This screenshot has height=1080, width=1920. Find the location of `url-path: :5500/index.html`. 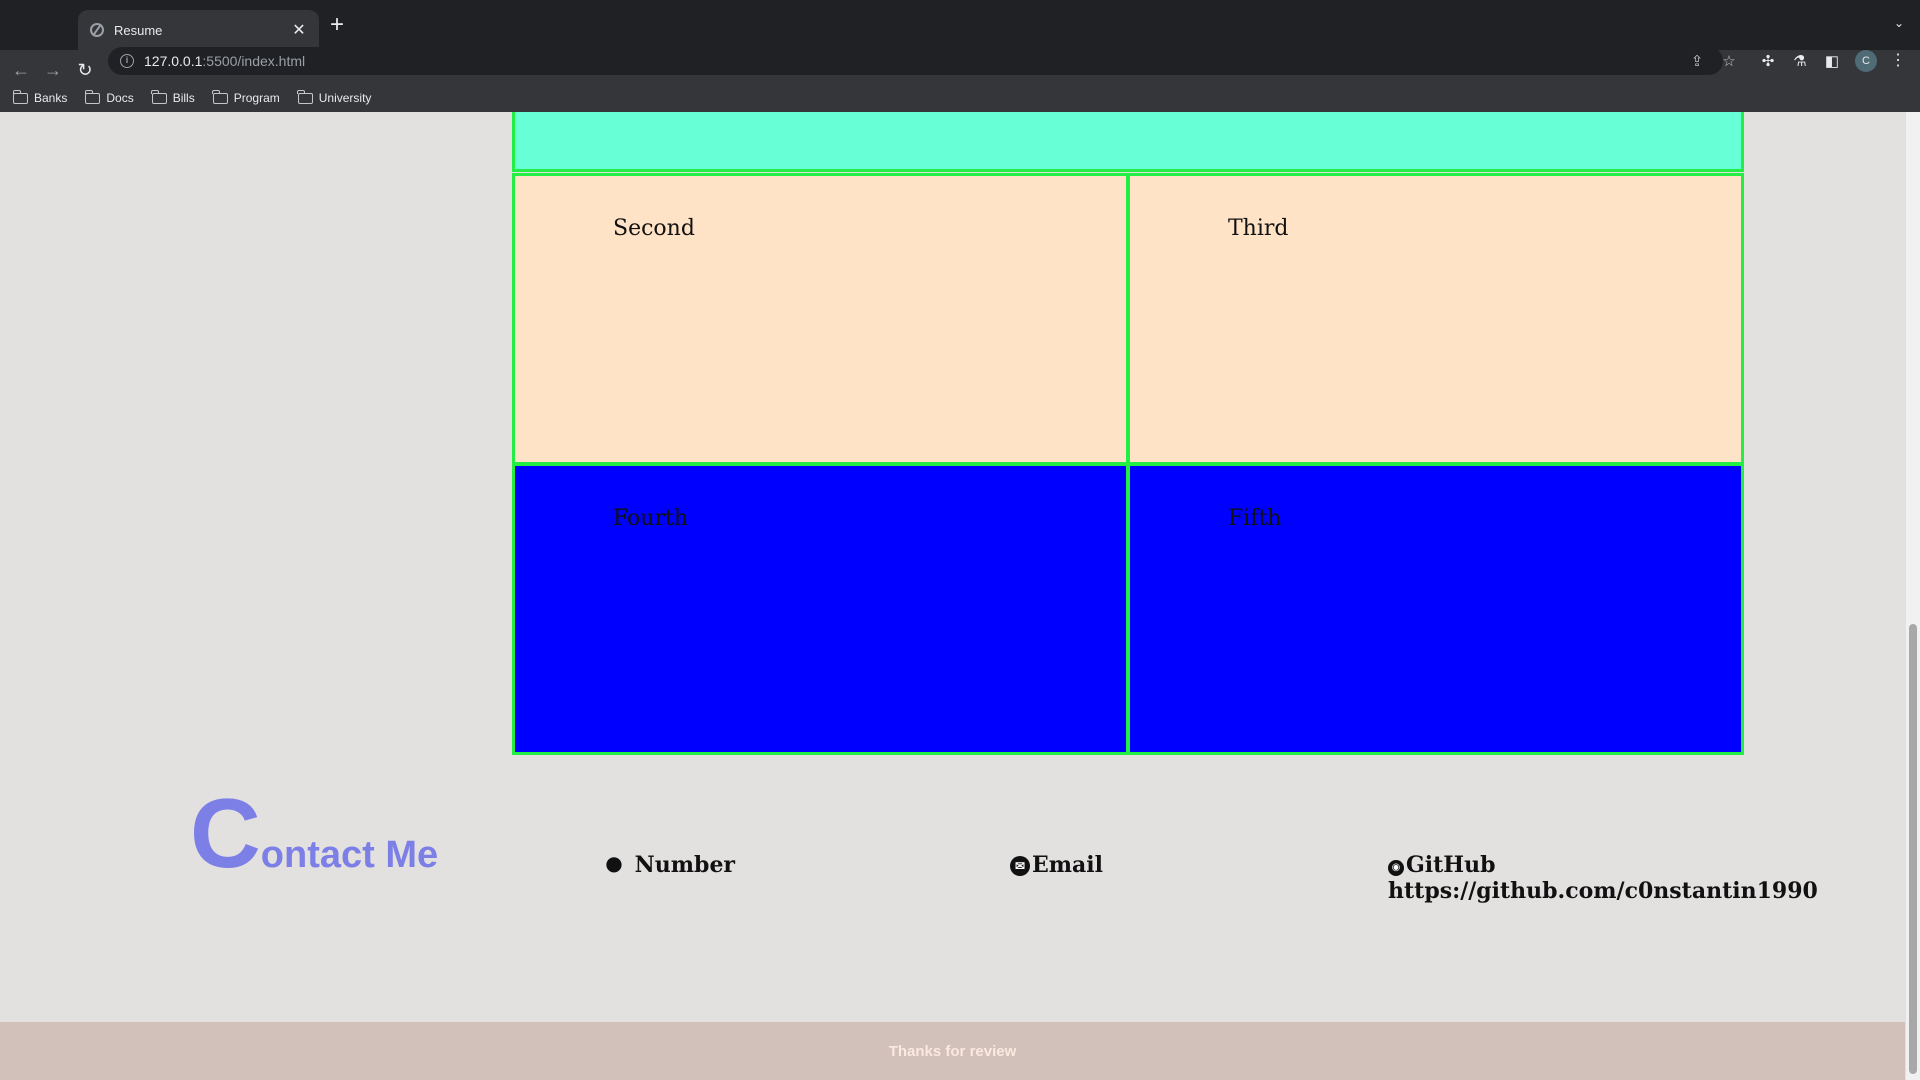

url-path: :5500/index.html is located at coordinates (254, 61).